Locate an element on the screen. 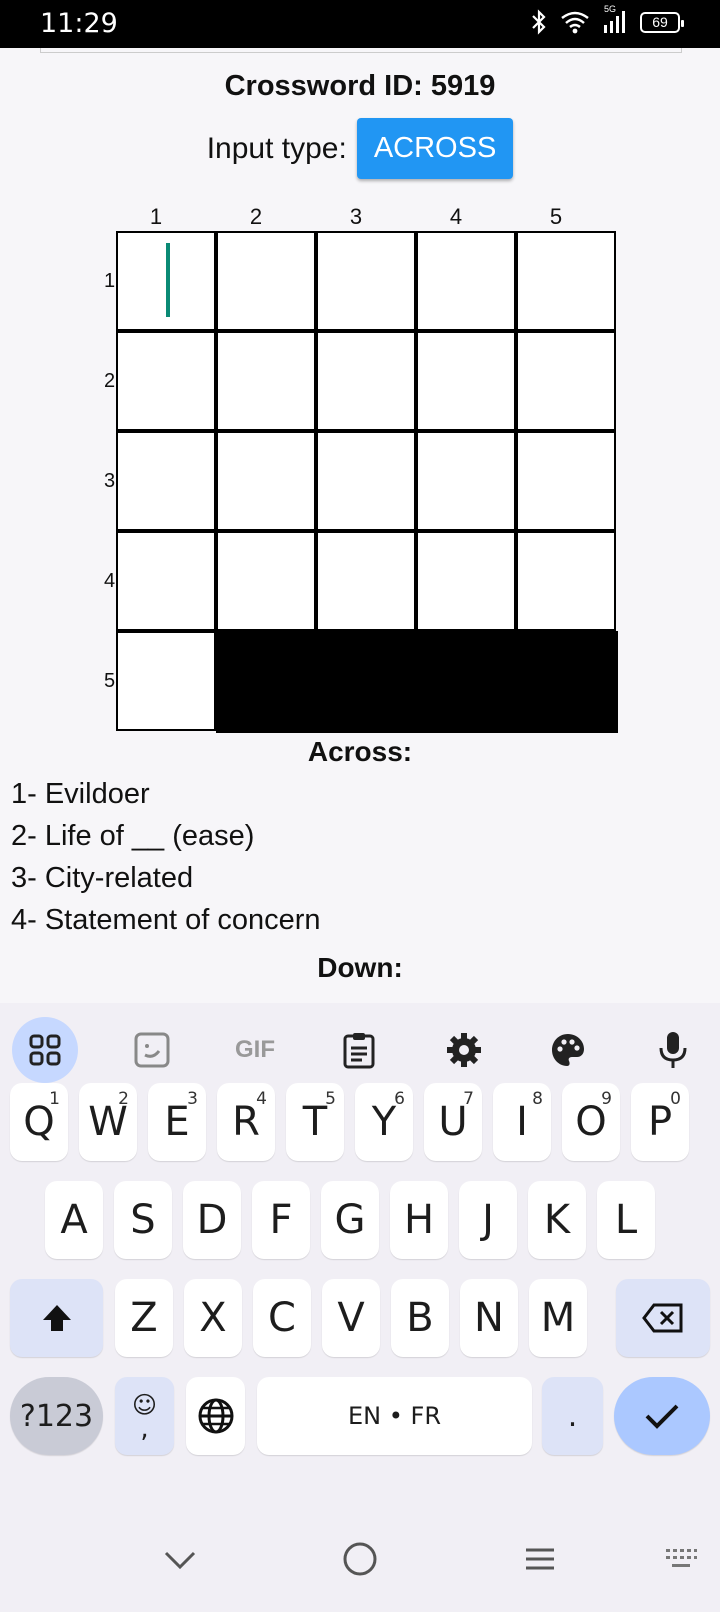 This screenshot has width=720, height=1612. input-type-row: Input type: ACROSS is located at coordinates (360, 148).